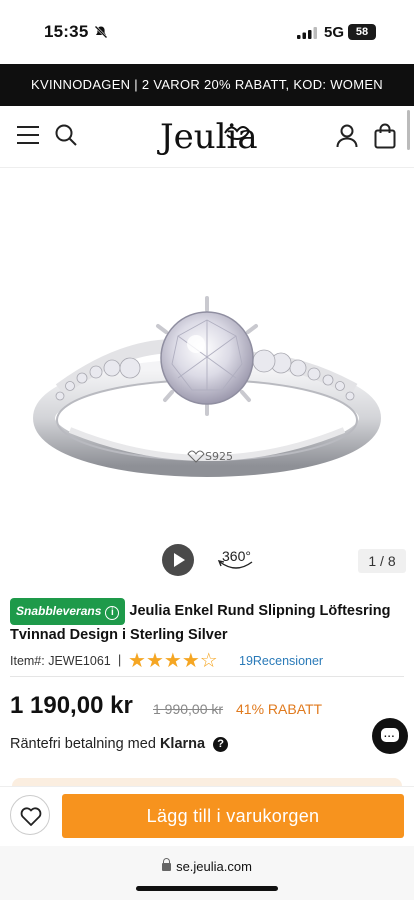 Image resolution: width=414 pixels, height=900 pixels. Describe the element at coordinates (71, 705) in the screenshot. I see `current-price: 1 190,00 kr` at that location.